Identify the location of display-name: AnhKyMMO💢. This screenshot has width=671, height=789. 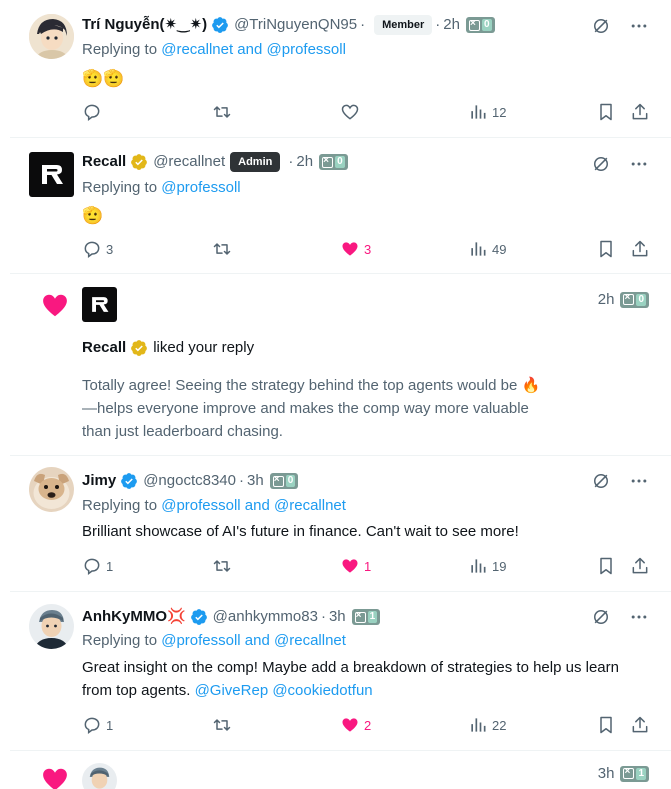
(134, 617).